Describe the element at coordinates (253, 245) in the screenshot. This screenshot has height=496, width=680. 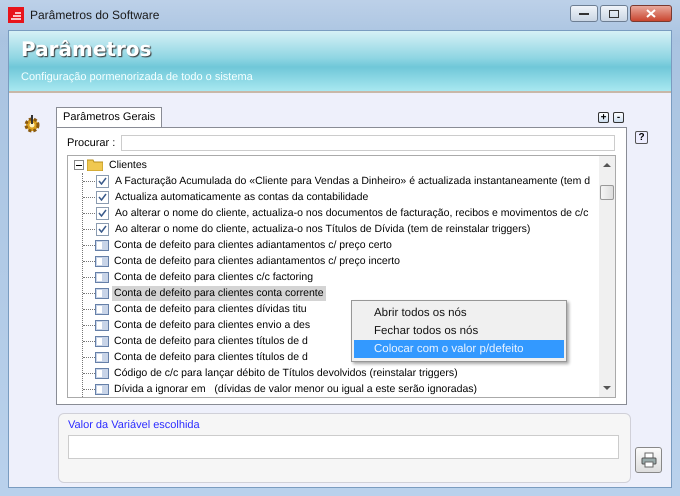
I see `tree-item: Conta de defeito para clientes adiantamentos c/ preço certo` at that location.